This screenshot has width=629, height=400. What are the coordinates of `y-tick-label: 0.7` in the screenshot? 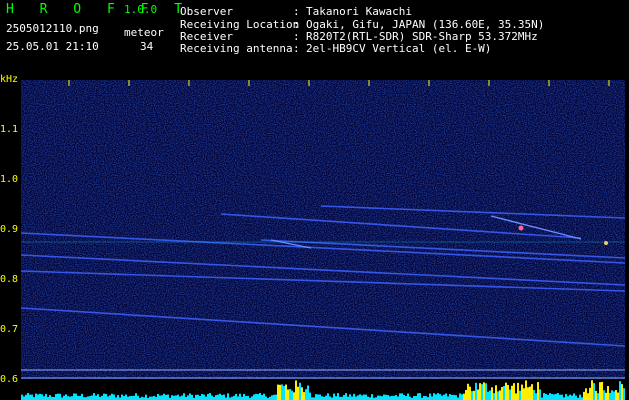 It's located at (9, 329).